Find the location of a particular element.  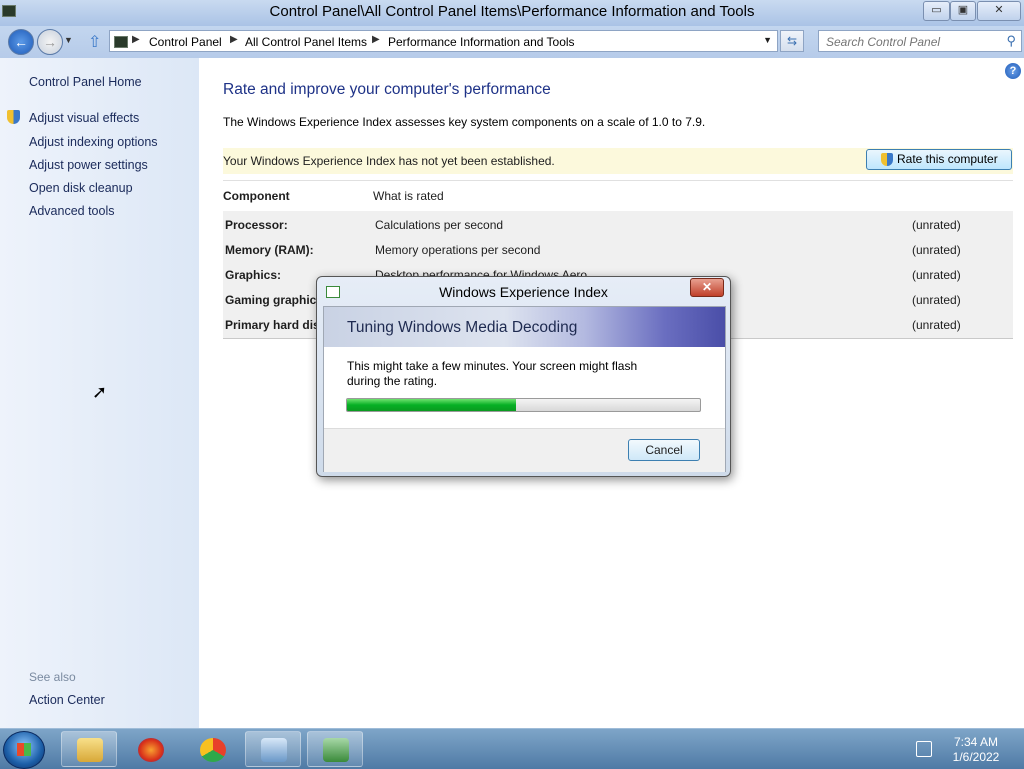

refresh-button: ⇆ is located at coordinates (792, 41).